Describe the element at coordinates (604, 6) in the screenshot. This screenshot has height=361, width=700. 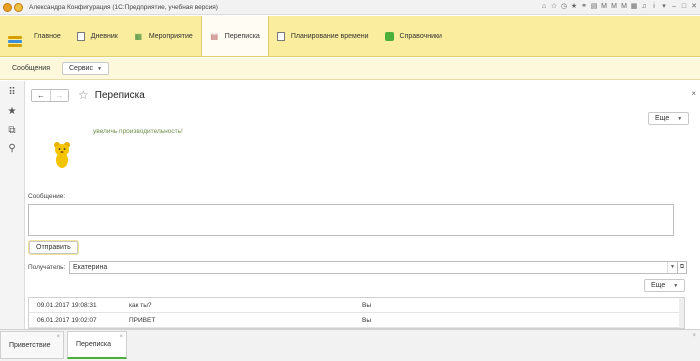
I see `m-icon: M` at that location.